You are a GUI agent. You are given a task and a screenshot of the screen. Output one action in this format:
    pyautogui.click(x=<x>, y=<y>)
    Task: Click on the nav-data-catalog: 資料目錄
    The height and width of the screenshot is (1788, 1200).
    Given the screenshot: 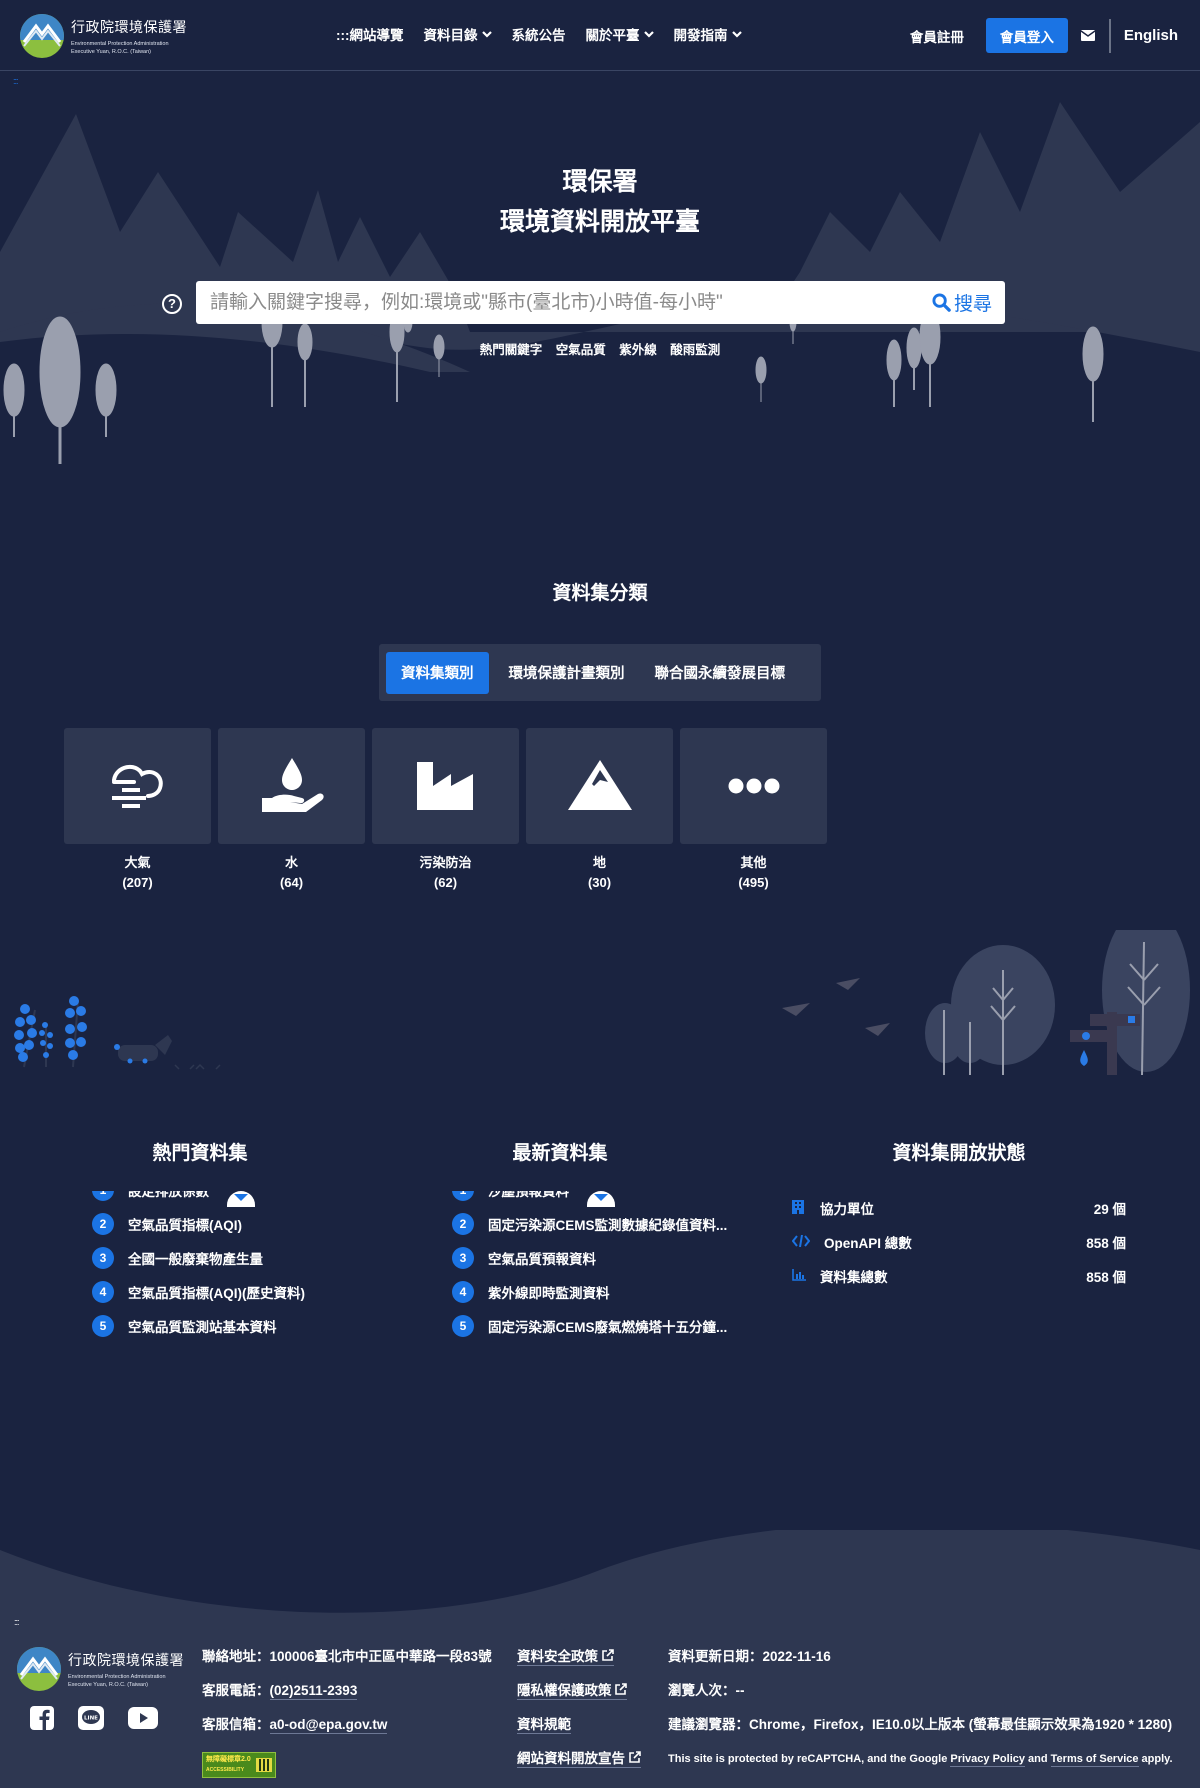 What is the action you would take?
    pyautogui.click(x=458, y=34)
    